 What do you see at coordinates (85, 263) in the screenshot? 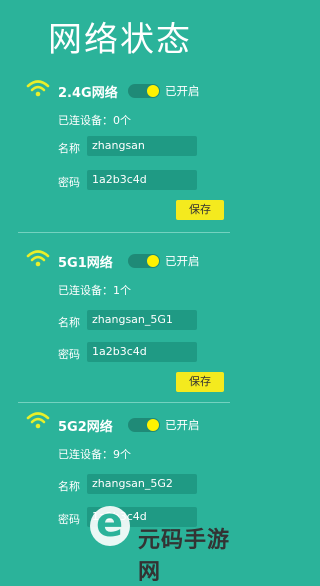
I see `network-name: 5G1网络` at bounding box center [85, 263].